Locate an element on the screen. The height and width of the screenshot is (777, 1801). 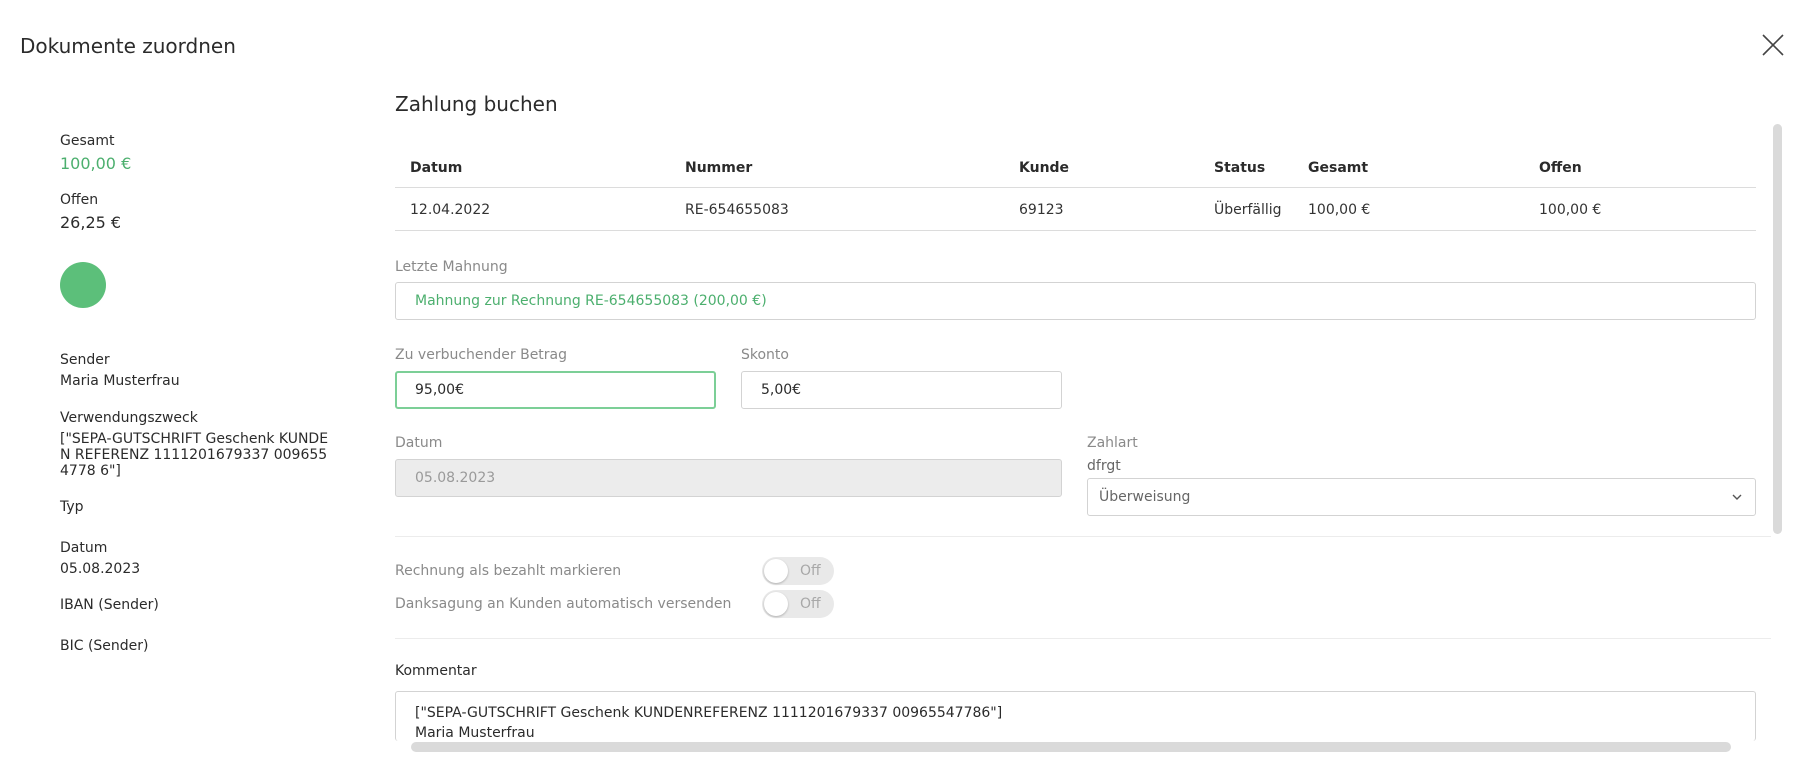
close-button is located at coordinates (1773, 45).